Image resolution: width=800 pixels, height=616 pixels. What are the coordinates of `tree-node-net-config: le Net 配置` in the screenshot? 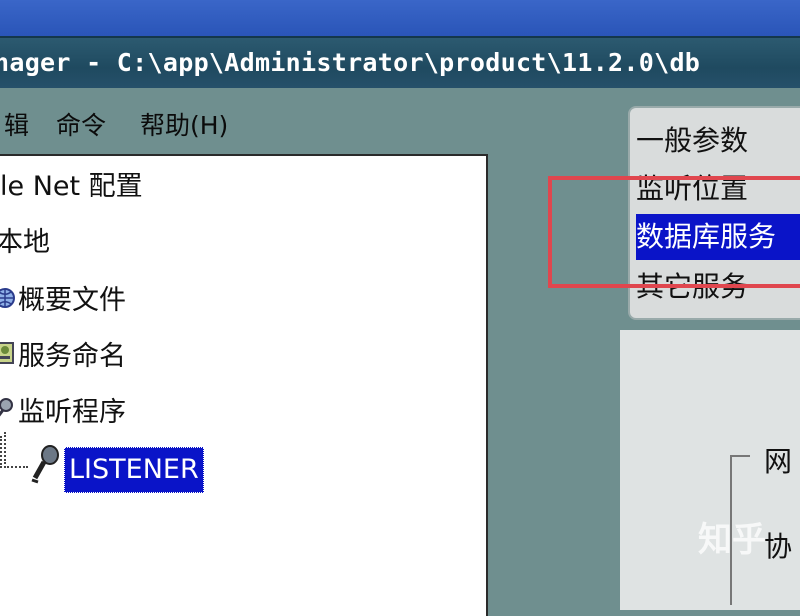 It's located at (71, 186).